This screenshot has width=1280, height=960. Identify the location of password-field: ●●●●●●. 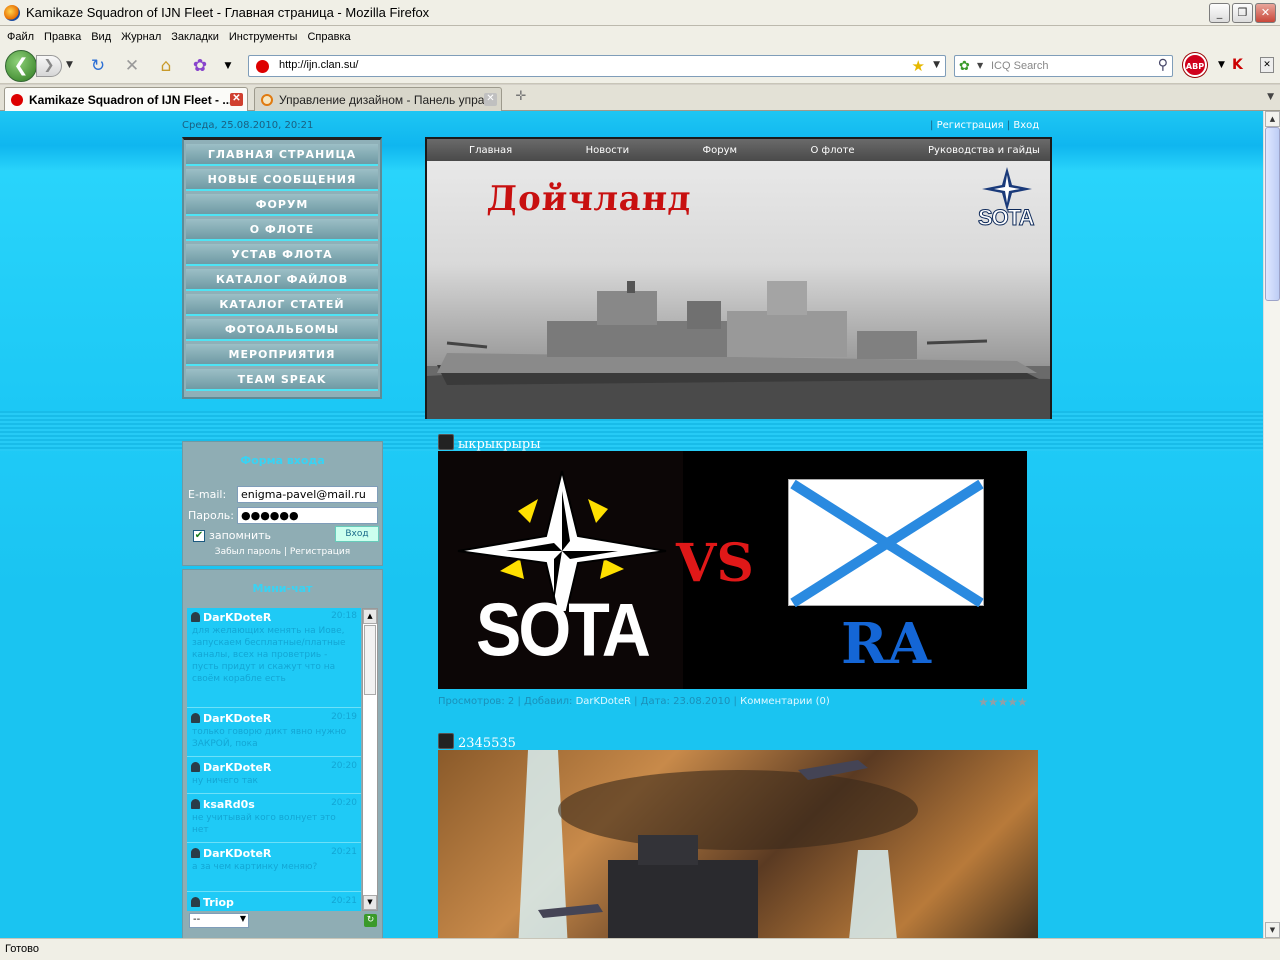
(307, 515).